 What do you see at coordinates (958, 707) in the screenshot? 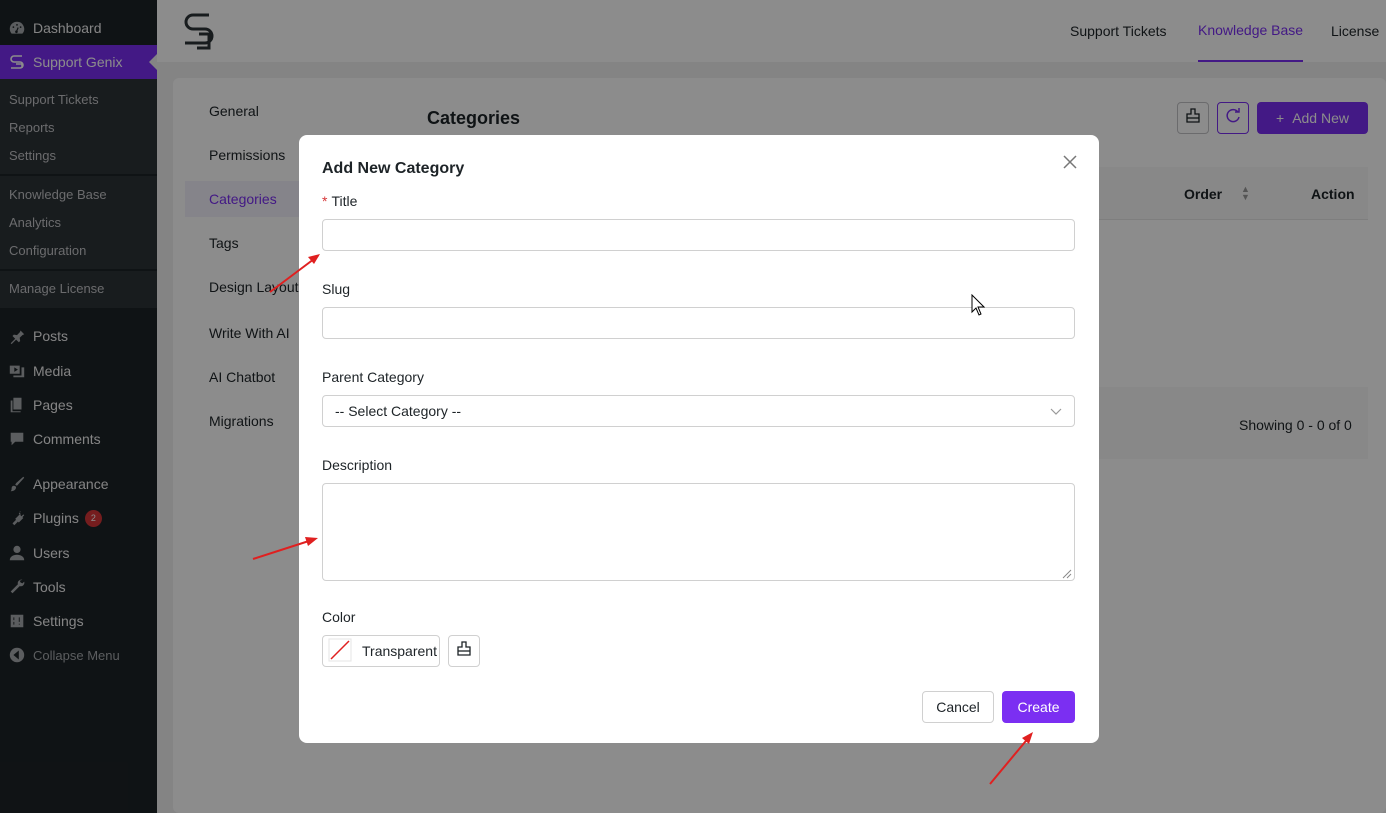
I see `cancel-button: Cancel` at bounding box center [958, 707].